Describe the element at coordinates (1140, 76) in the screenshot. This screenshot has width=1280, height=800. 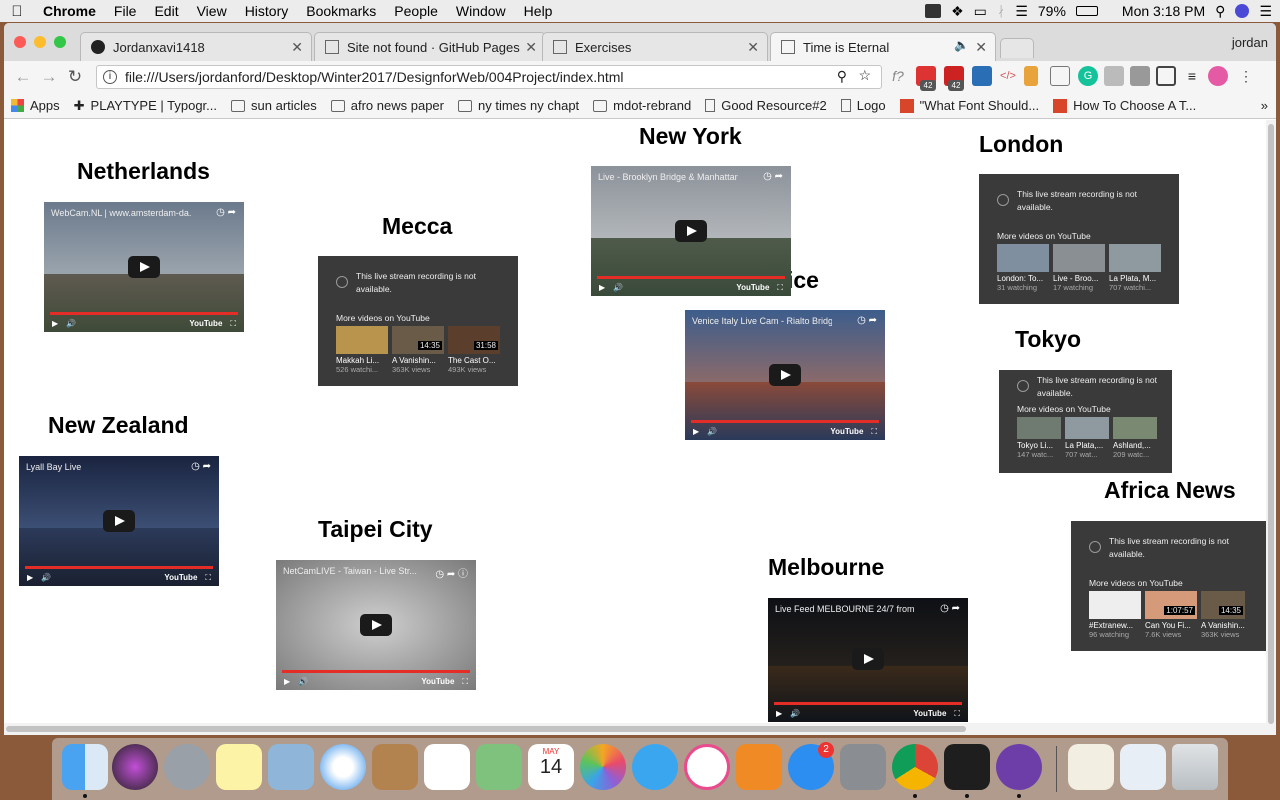
I see `layers-extension-icon` at that location.